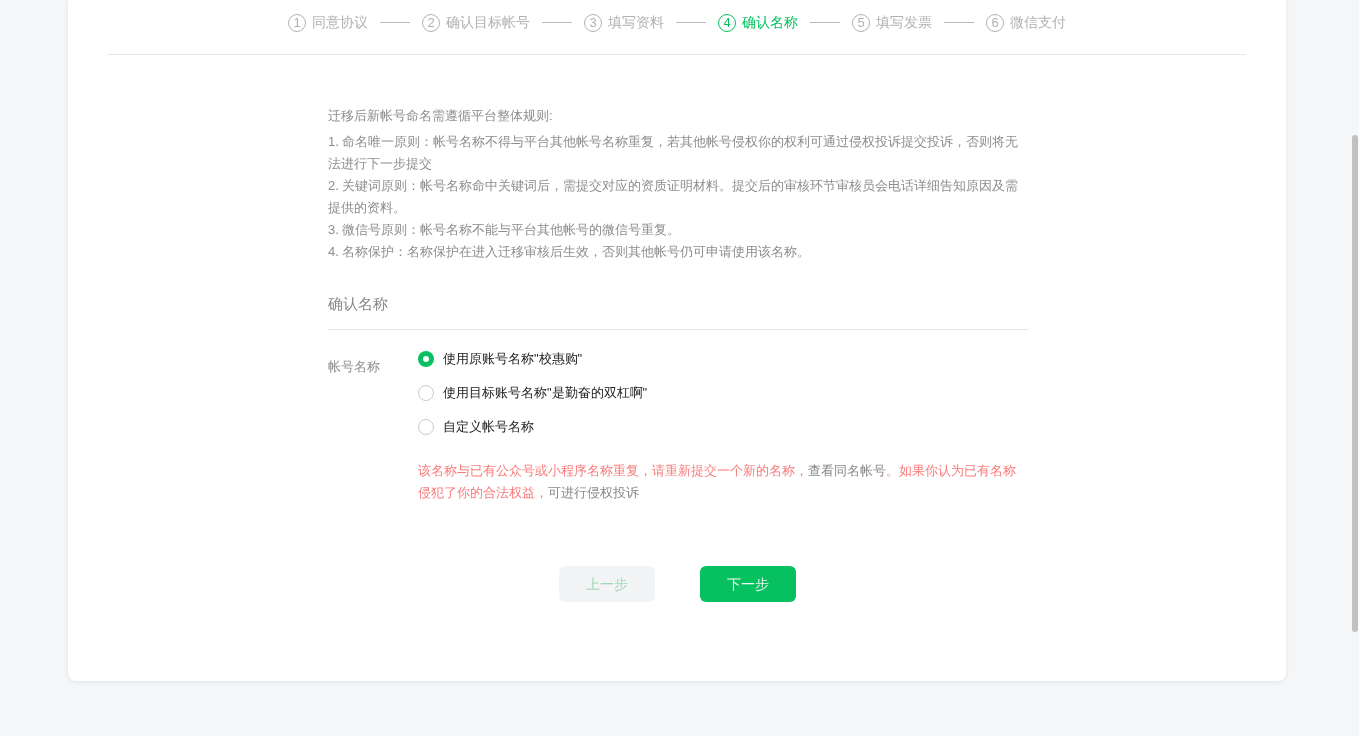 The height and width of the screenshot is (736, 1359). What do you see at coordinates (747, 584) in the screenshot?
I see `step-button: 下一步` at bounding box center [747, 584].